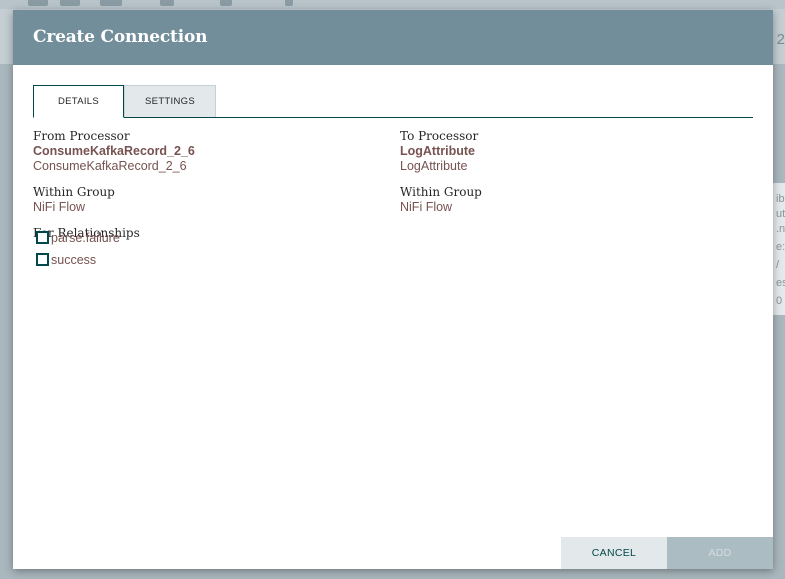 This screenshot has width=785, height=579. What do you see at coordinates (78, 101) in the screenshot?
I see `tab-details: DETAILS` at bounding box center [78, 101].